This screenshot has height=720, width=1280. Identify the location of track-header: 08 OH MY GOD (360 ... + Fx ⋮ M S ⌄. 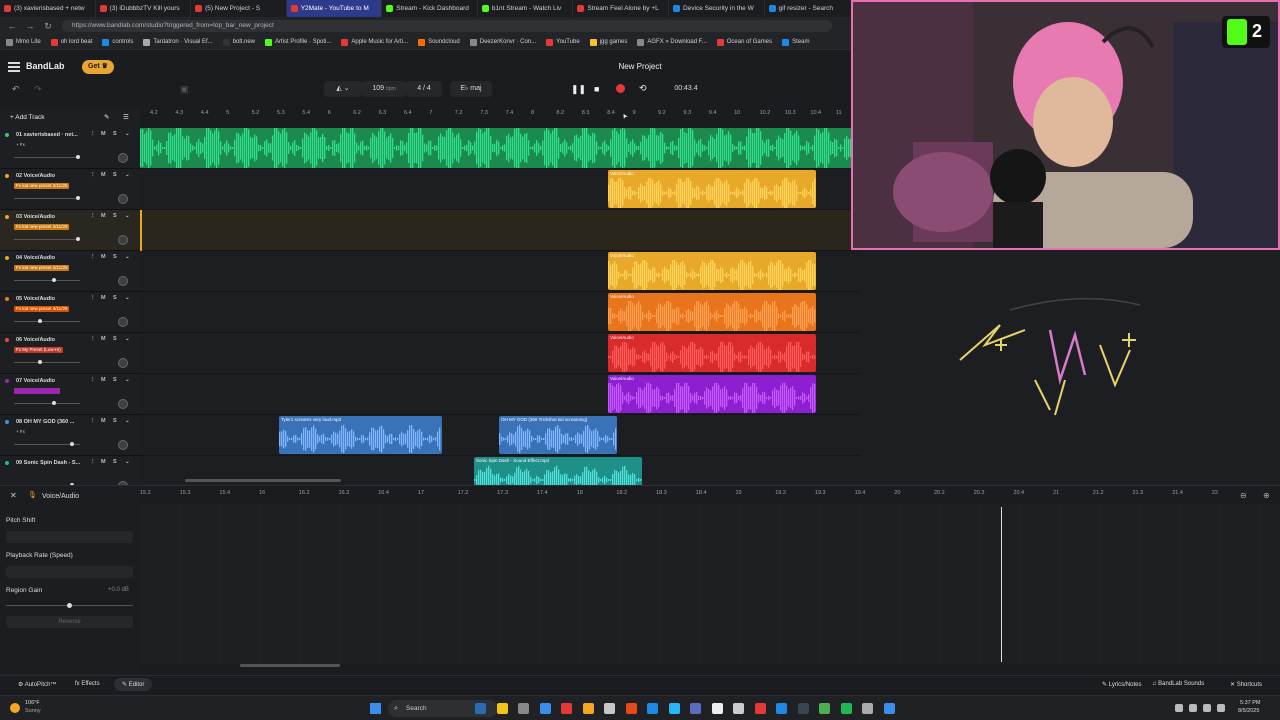
(70, 435).